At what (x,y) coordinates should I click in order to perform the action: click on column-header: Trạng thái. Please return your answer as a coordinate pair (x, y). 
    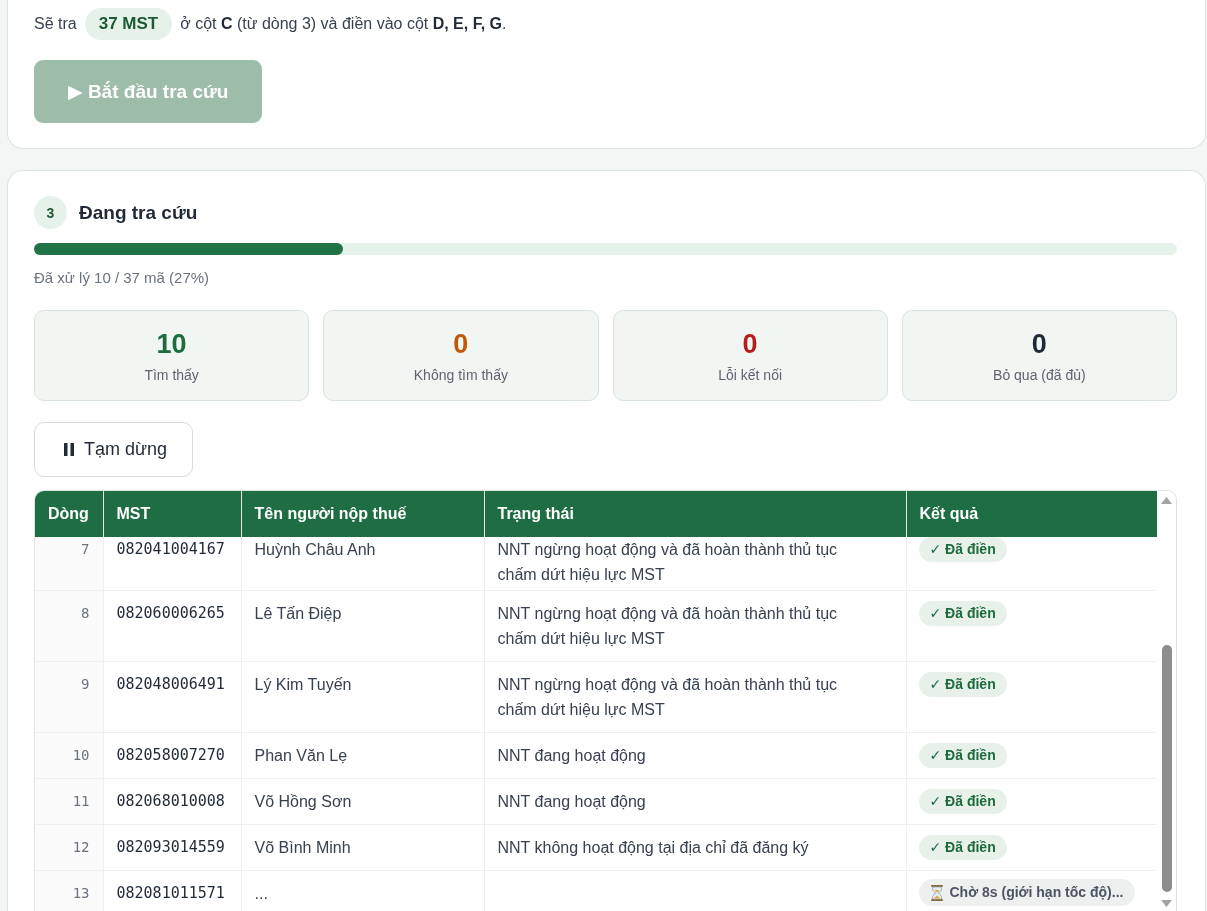
    Looking at the image, I should click on (695, 514).